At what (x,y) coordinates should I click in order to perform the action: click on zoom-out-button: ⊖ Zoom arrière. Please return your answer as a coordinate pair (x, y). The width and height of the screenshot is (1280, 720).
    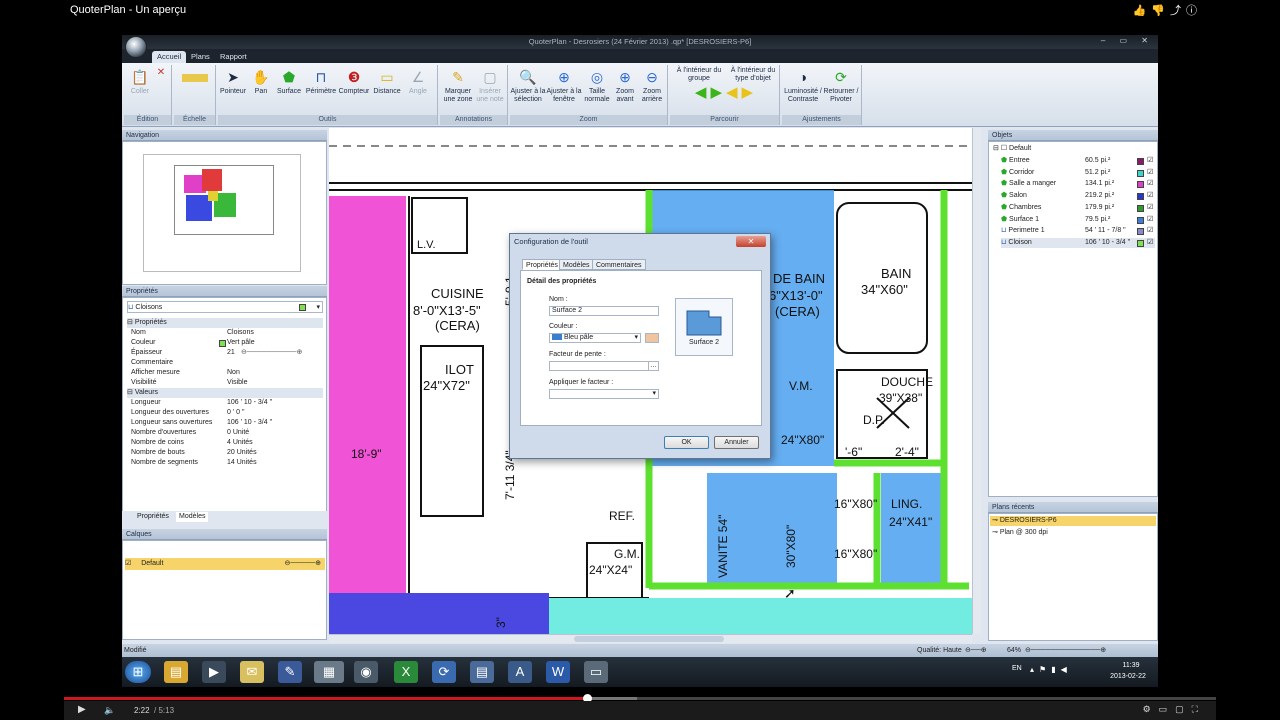
    Looking at the image, I should click on (652, 86).